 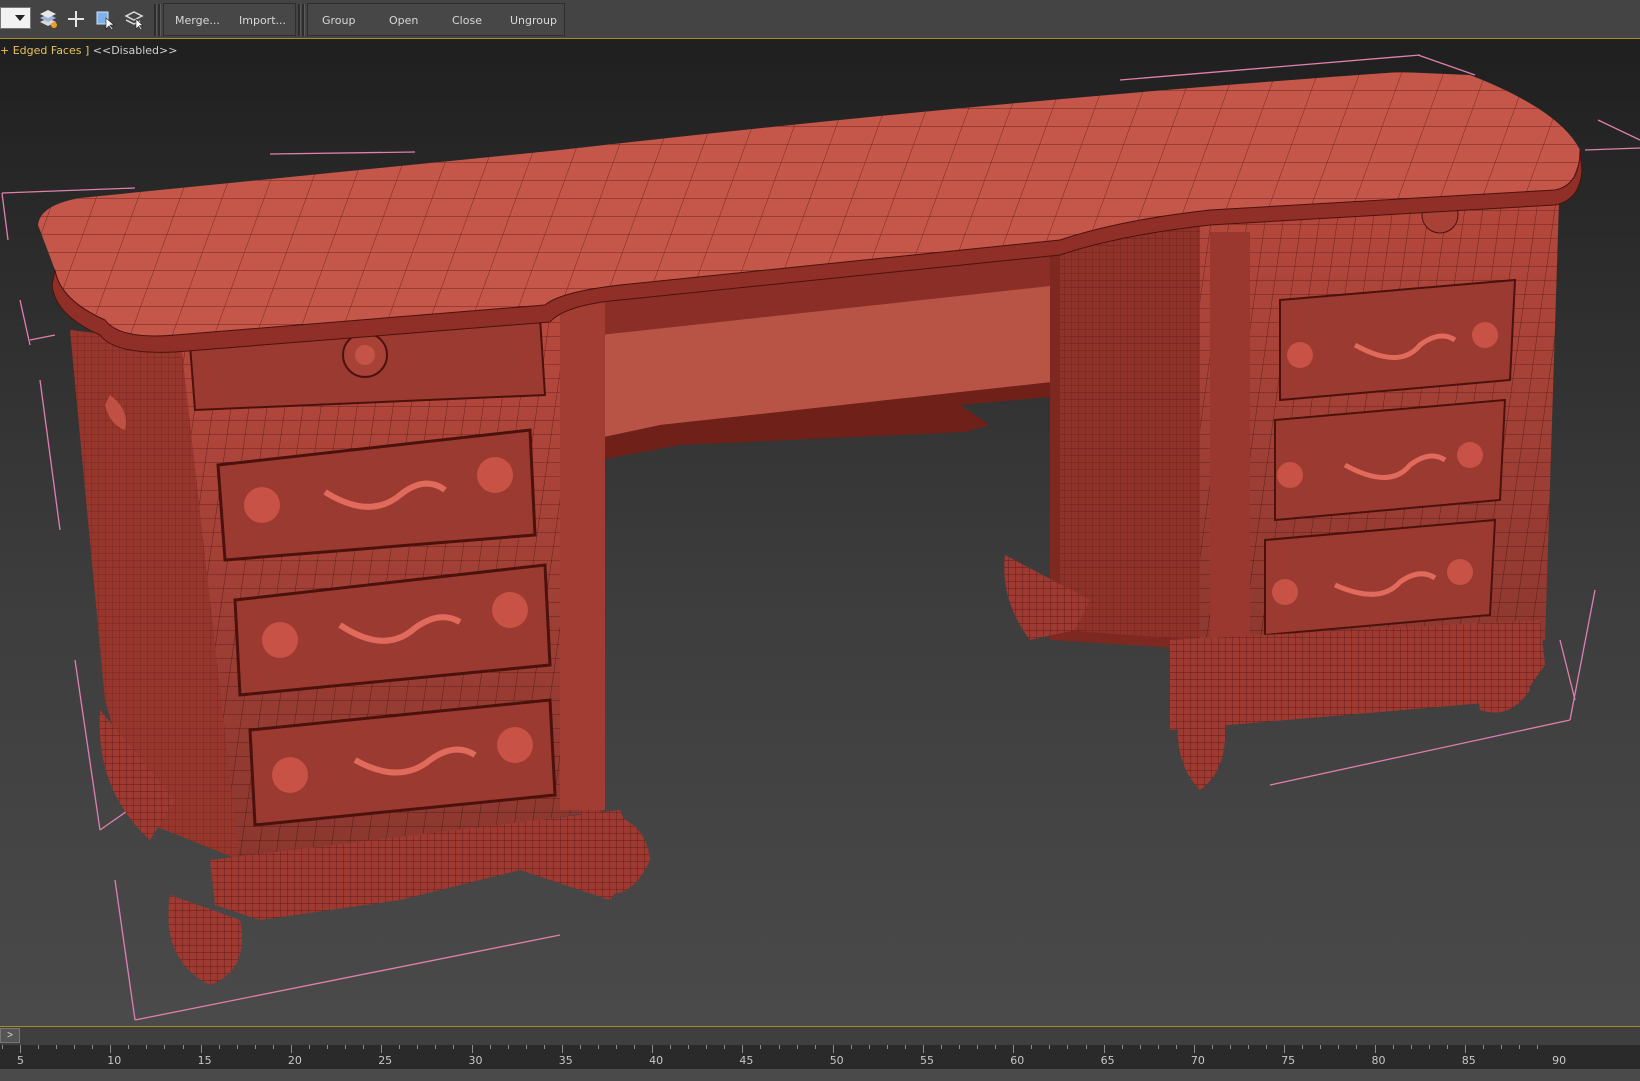 I want to click on time-slider-knob: >, so click(x=10, y=1035).